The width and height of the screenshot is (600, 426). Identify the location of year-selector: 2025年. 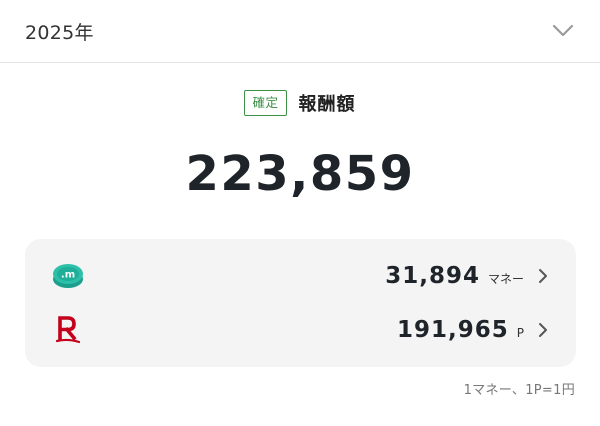
(300, 31).